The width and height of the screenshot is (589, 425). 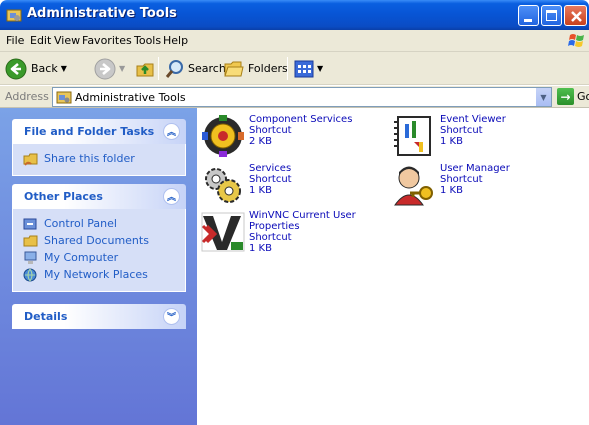 I want to click on my-network-places-label: My Network Places, so click(x=96, y=274).